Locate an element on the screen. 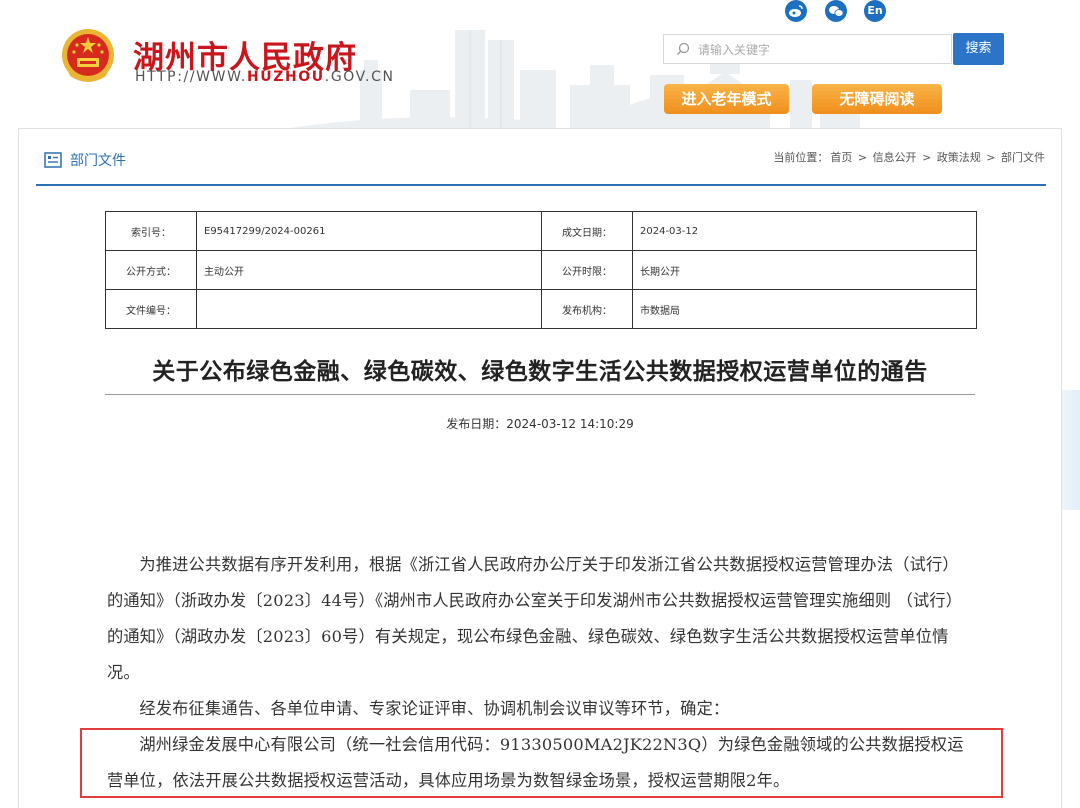 This screenshot has width=1080, height=808. section-header: 部门文件 当前位置： 首页 > 信息公开 > 政策法规 > 部门文件 is located at coordinates (541, 163).